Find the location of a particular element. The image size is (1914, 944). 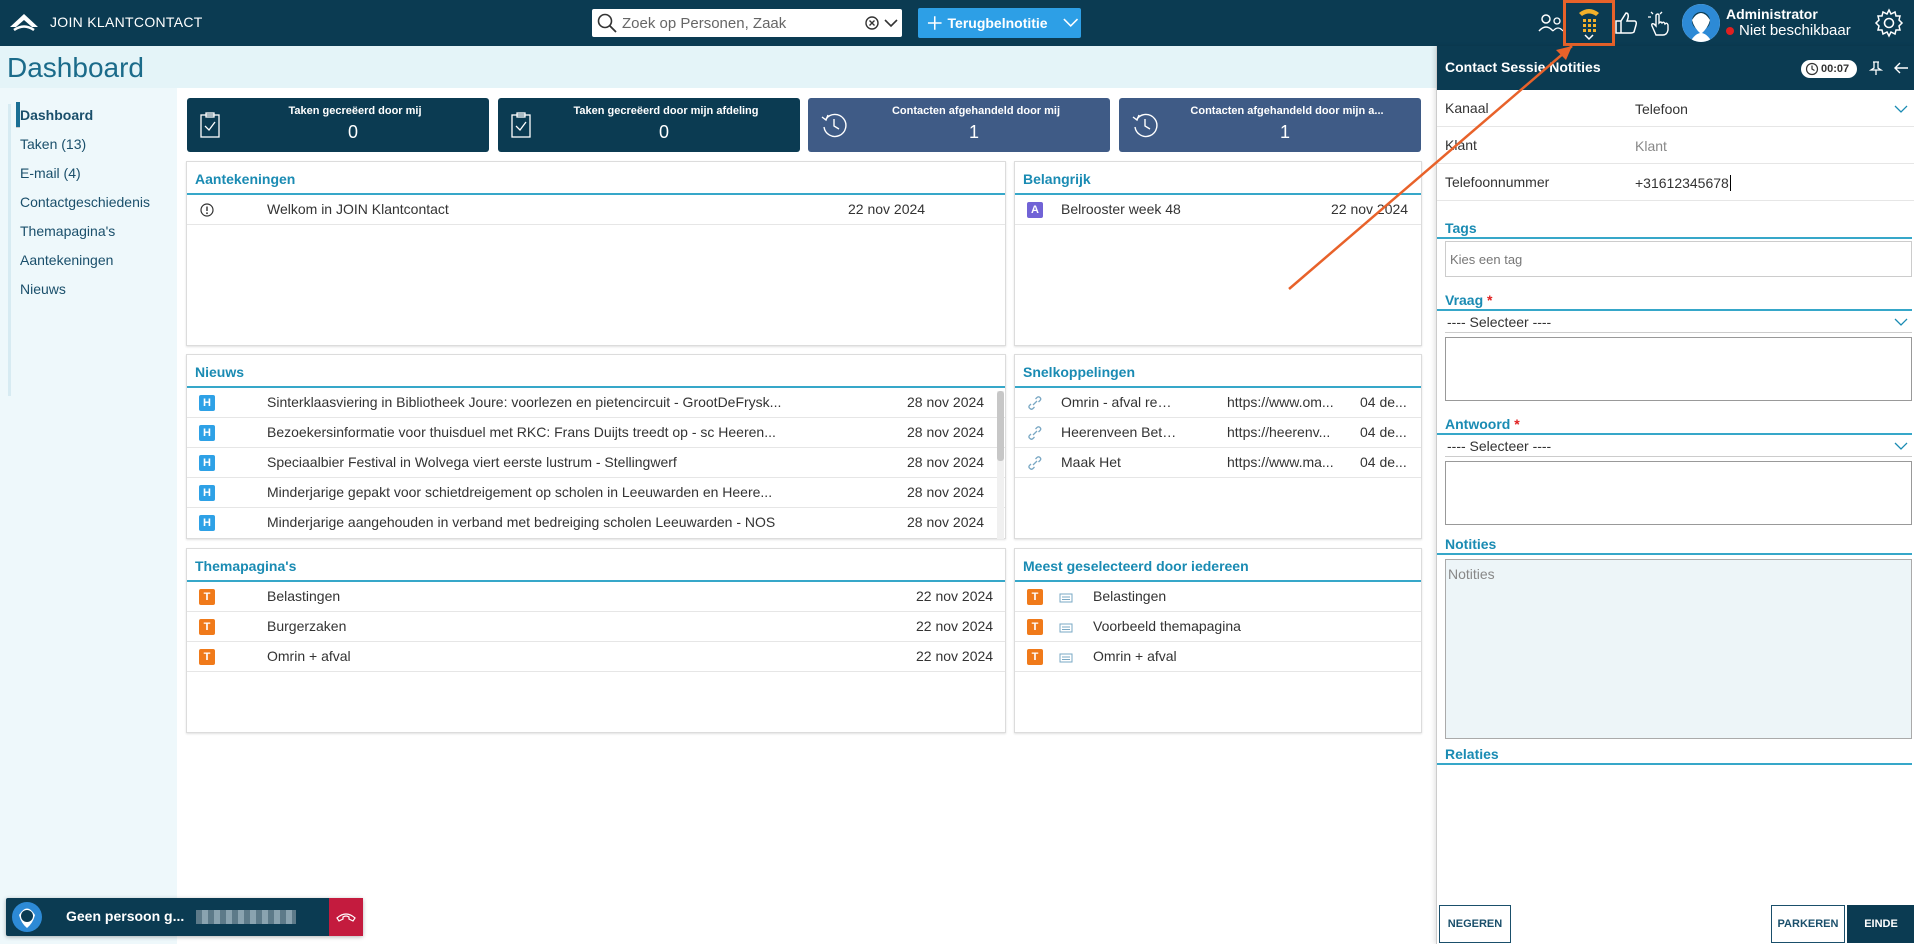

list-item: T Omrin + afval 22 nov 2024 is located at coordinates (596, 657).